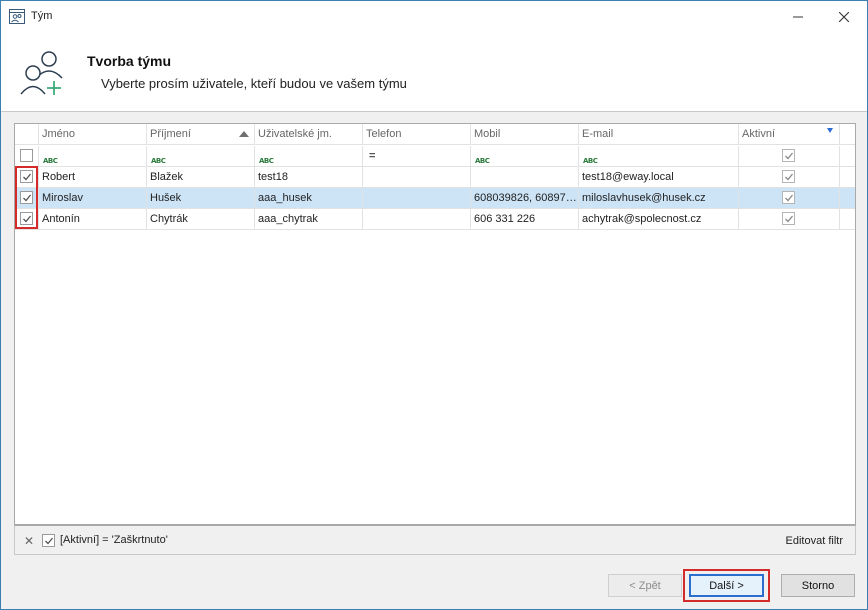 This screenshot has width=868, height=610. Describe the element at coordinates (93, 198) in the screenshot. I see `cell-jmeno: Miroslav` at that location.